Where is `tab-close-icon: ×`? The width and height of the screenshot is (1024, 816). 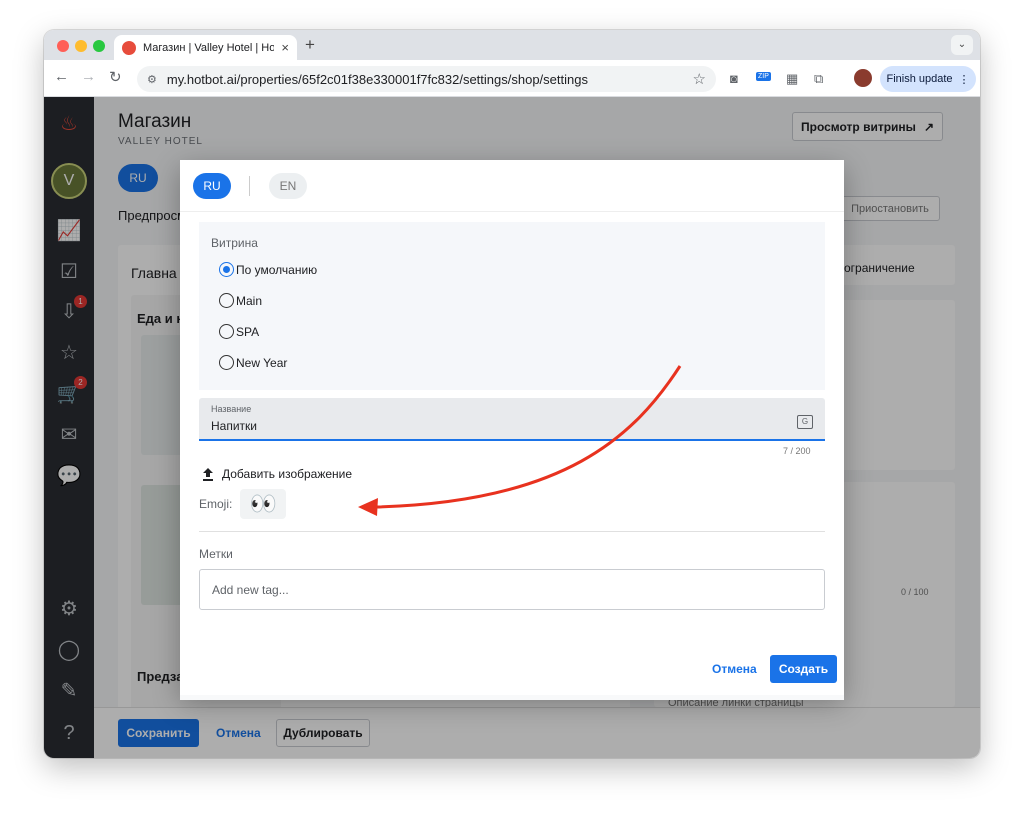
tab-close-icon: × is located at coordinates (285, 47).